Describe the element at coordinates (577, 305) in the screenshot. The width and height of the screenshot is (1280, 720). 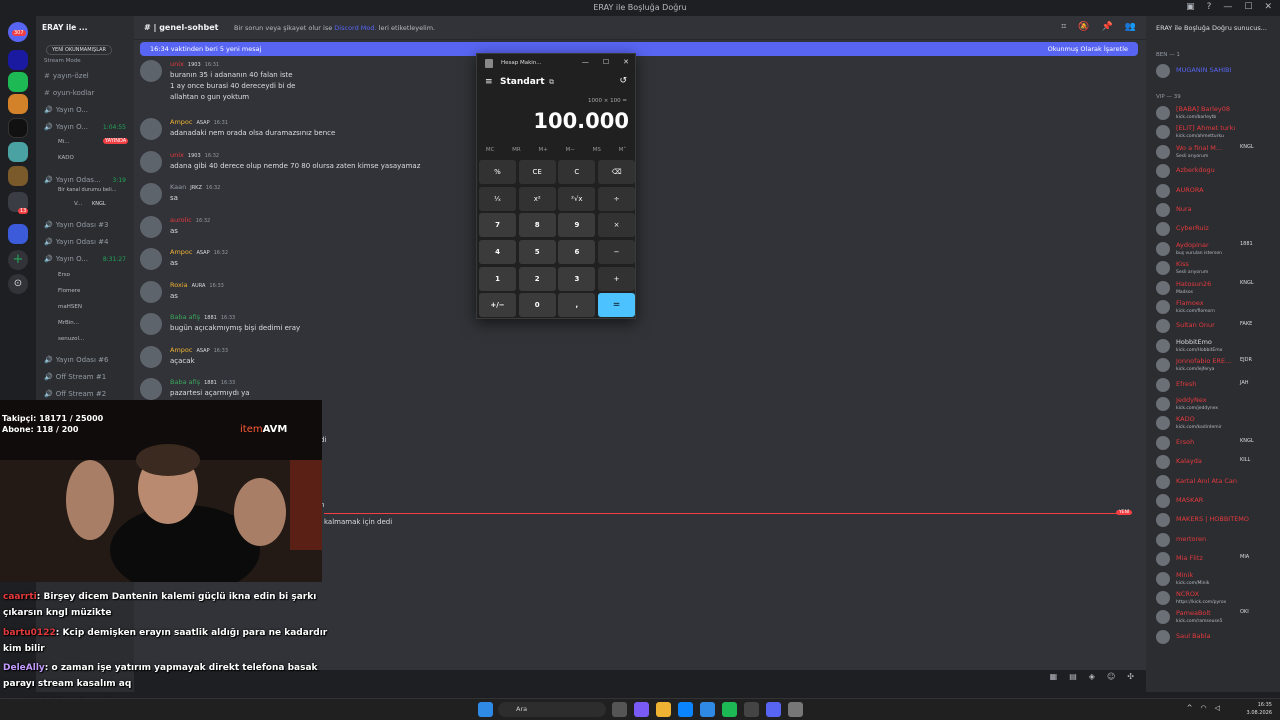
I see `calc-key: ,` at that location.